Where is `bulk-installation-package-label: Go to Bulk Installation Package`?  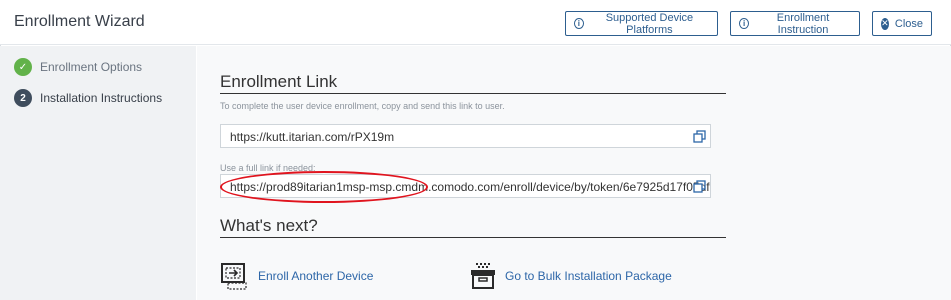
bulk-installation-package-label: Go to Bulk Installation Package is located at coordinates (588, 276).